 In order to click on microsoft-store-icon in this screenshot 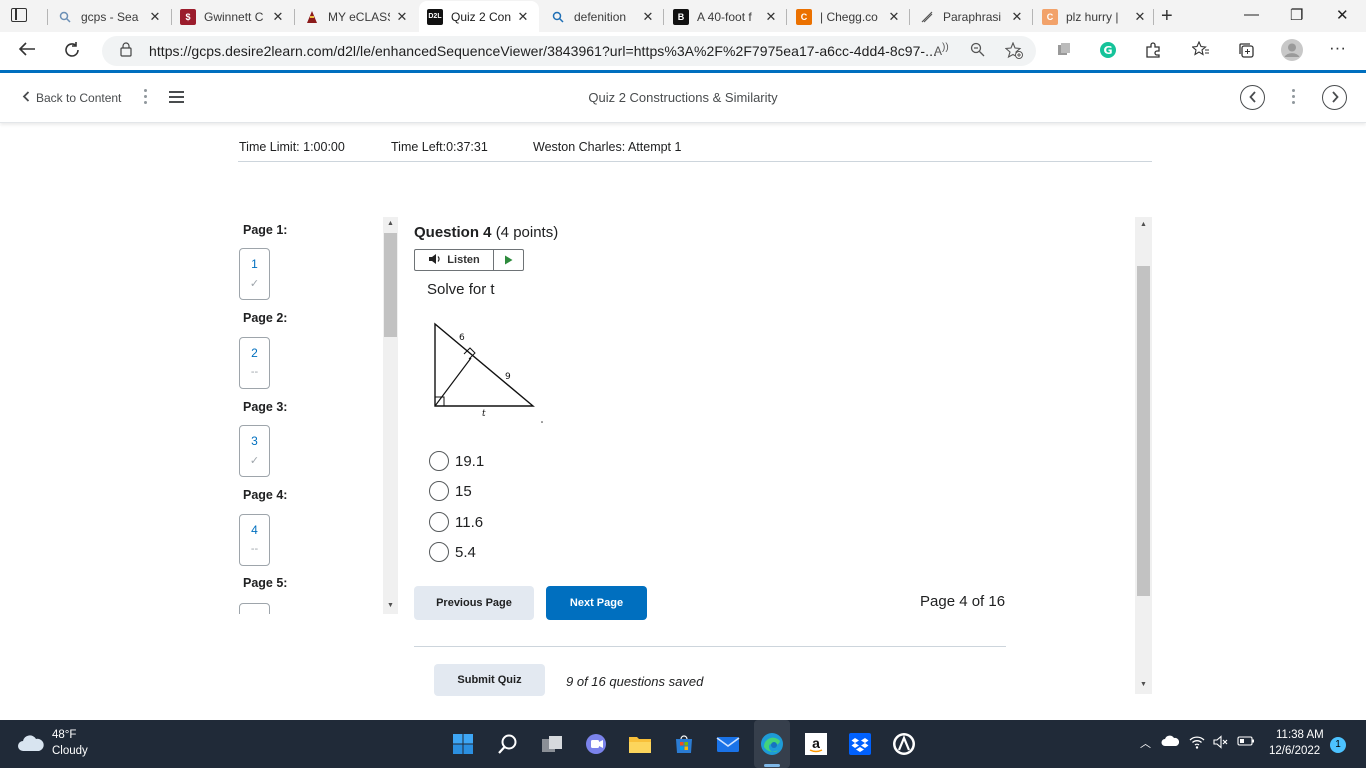, I will do `click(684, 744)`.